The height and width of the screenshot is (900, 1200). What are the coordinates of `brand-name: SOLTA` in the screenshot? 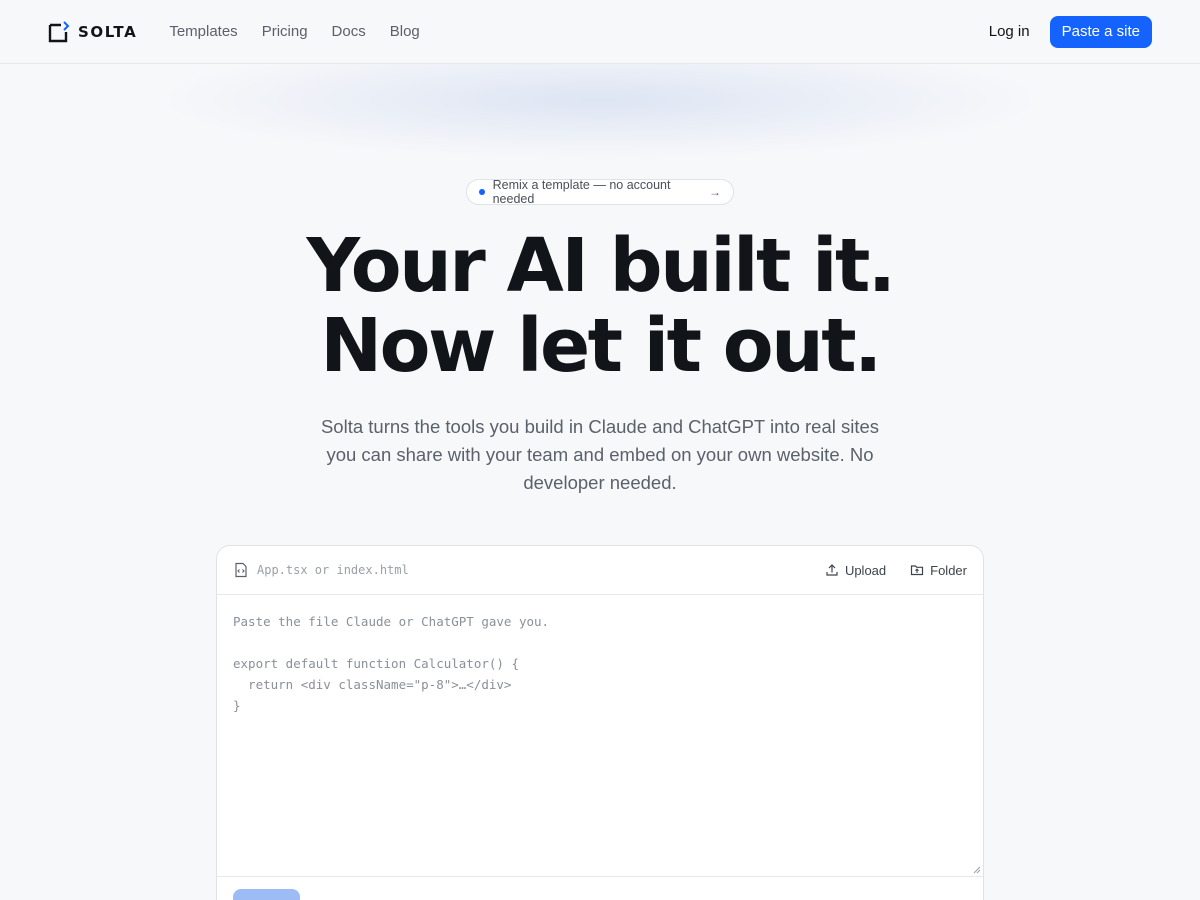 It's located at (108, 31).